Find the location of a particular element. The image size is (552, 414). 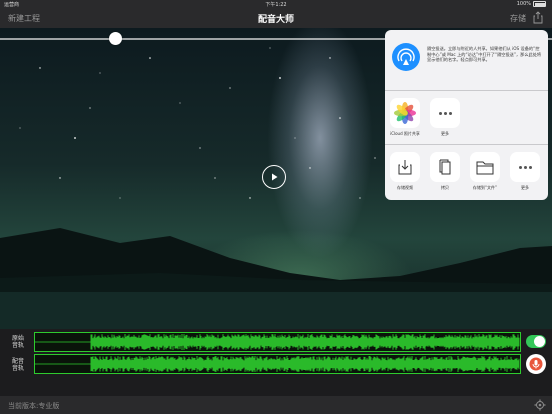

action-label: 拷贝 is located at coordinates (445, 187).